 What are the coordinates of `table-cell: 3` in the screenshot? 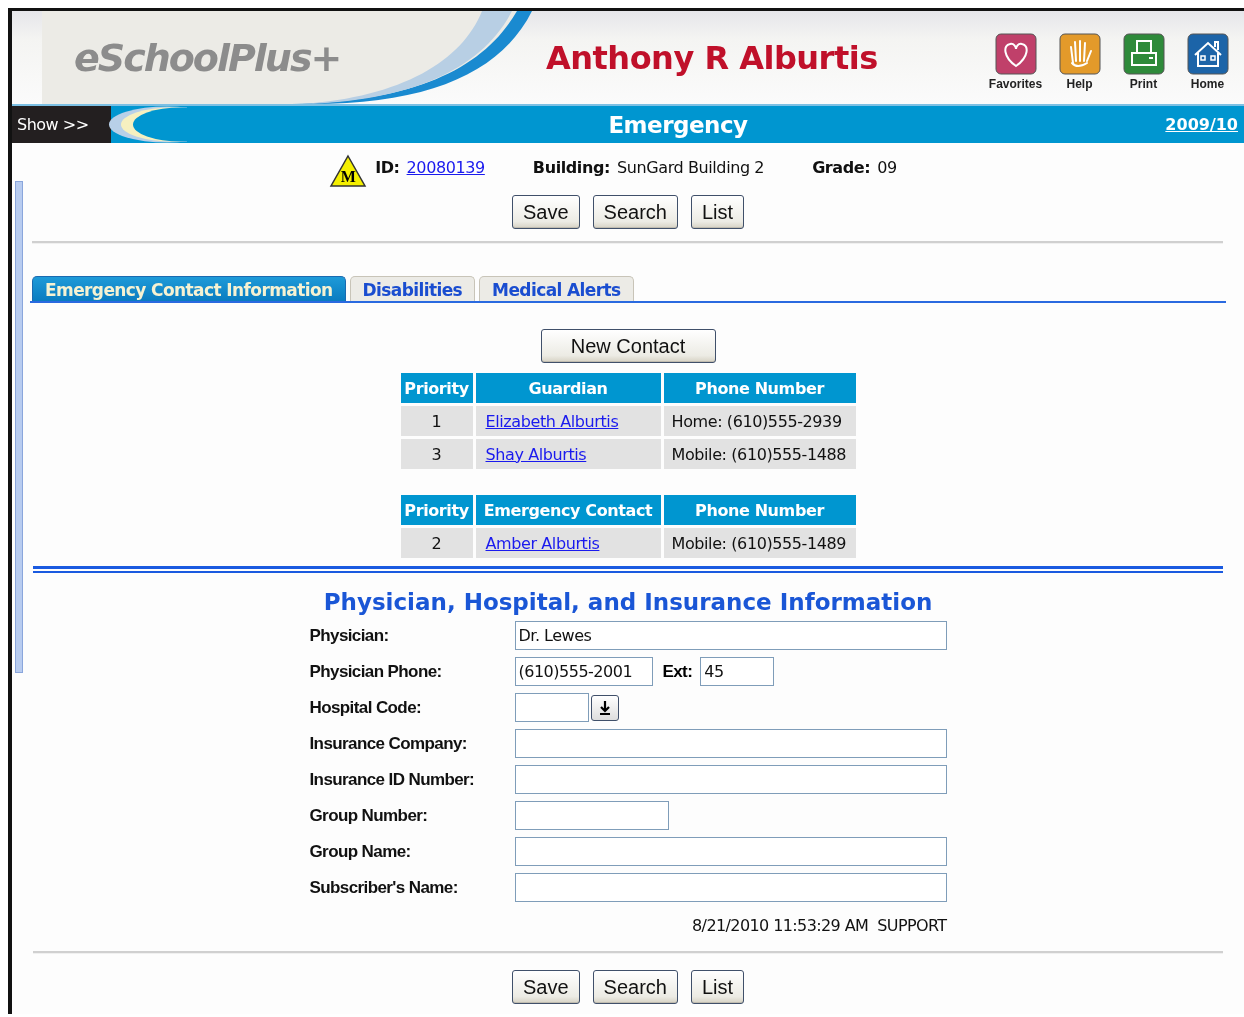 It's located at (436, 454).